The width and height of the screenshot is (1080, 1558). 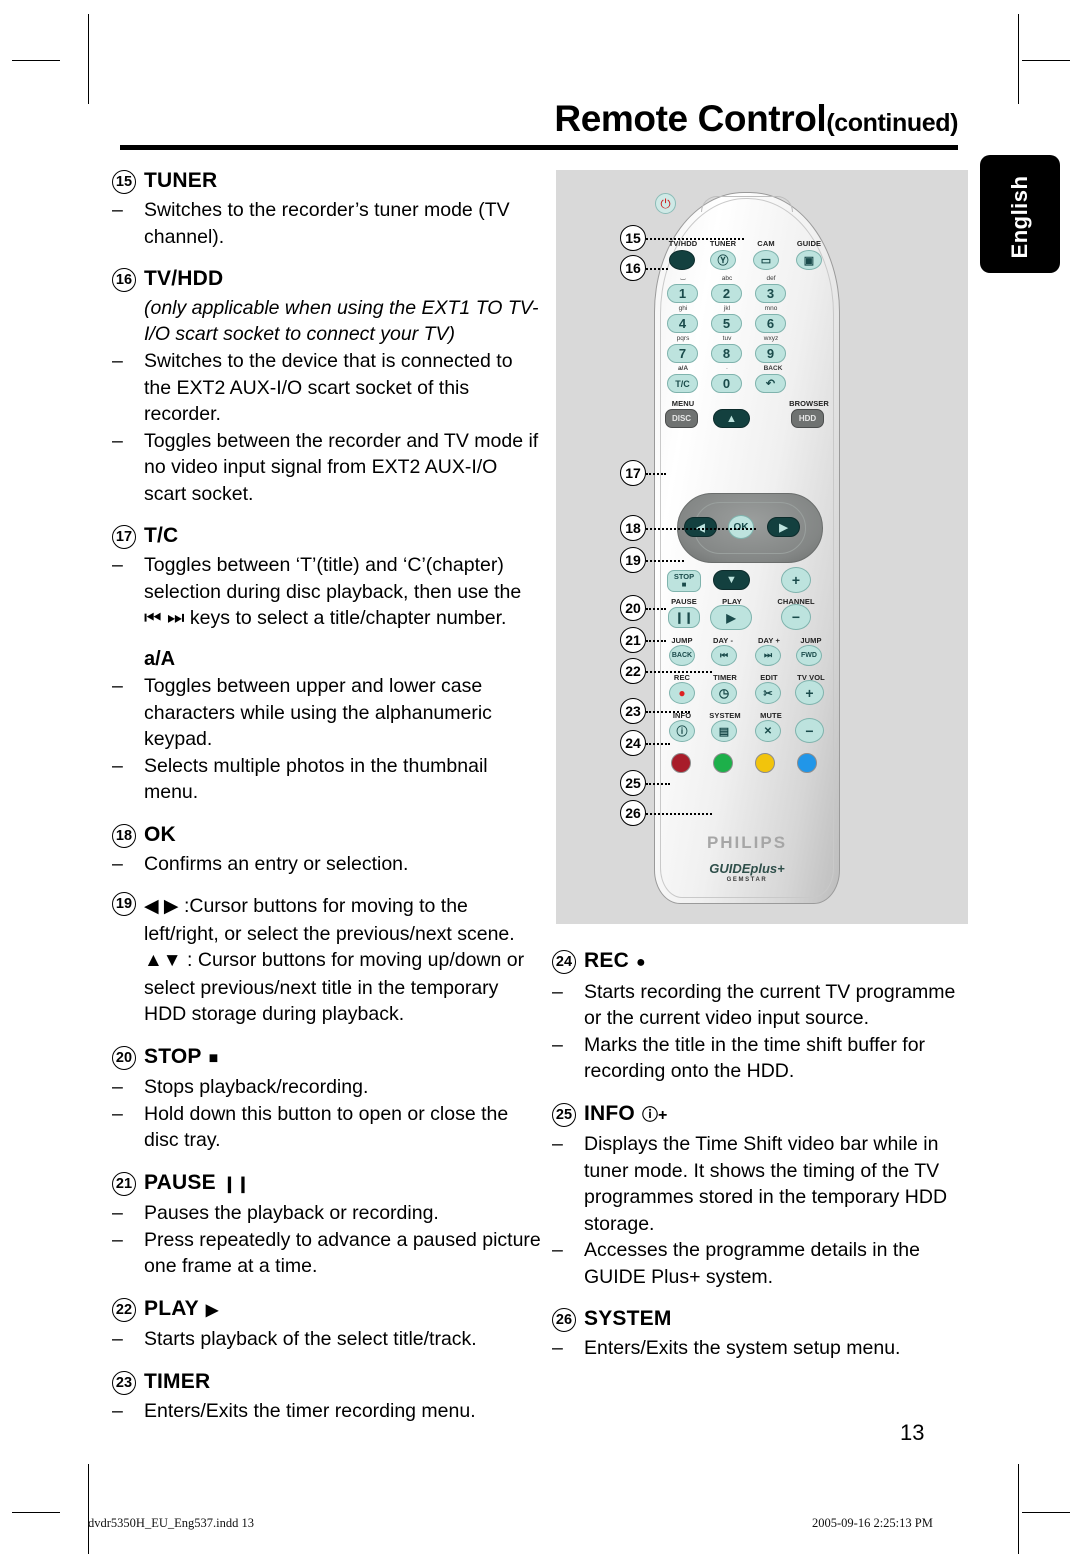 What do you see at coordinates (723, 260) in the screenshot?
I see `tuner-button: Ⓨ` at bounding box center [723, 260].